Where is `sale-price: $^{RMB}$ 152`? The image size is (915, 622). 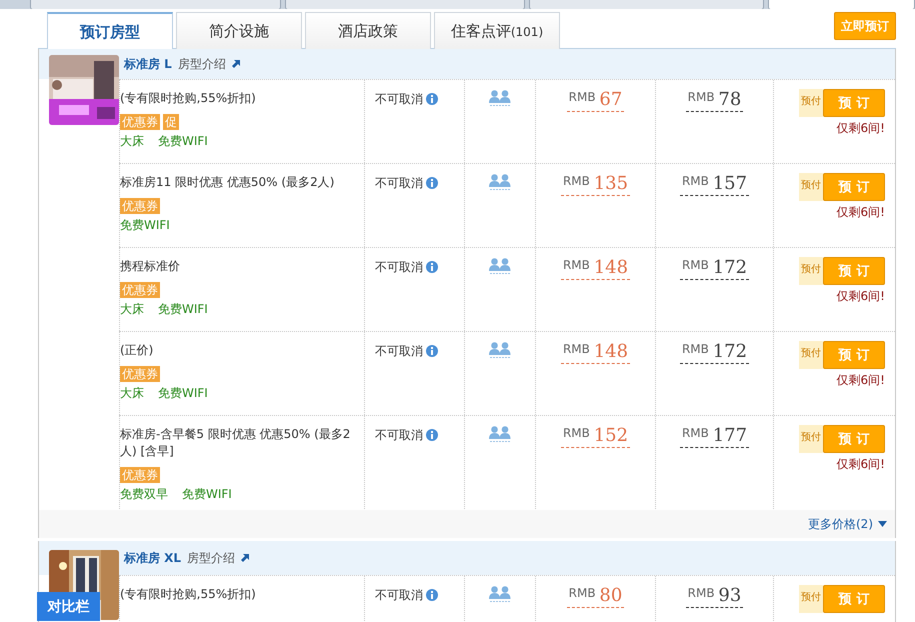
sale-price: $^{RMB}$ 152 is located at coordinates (595, 436).